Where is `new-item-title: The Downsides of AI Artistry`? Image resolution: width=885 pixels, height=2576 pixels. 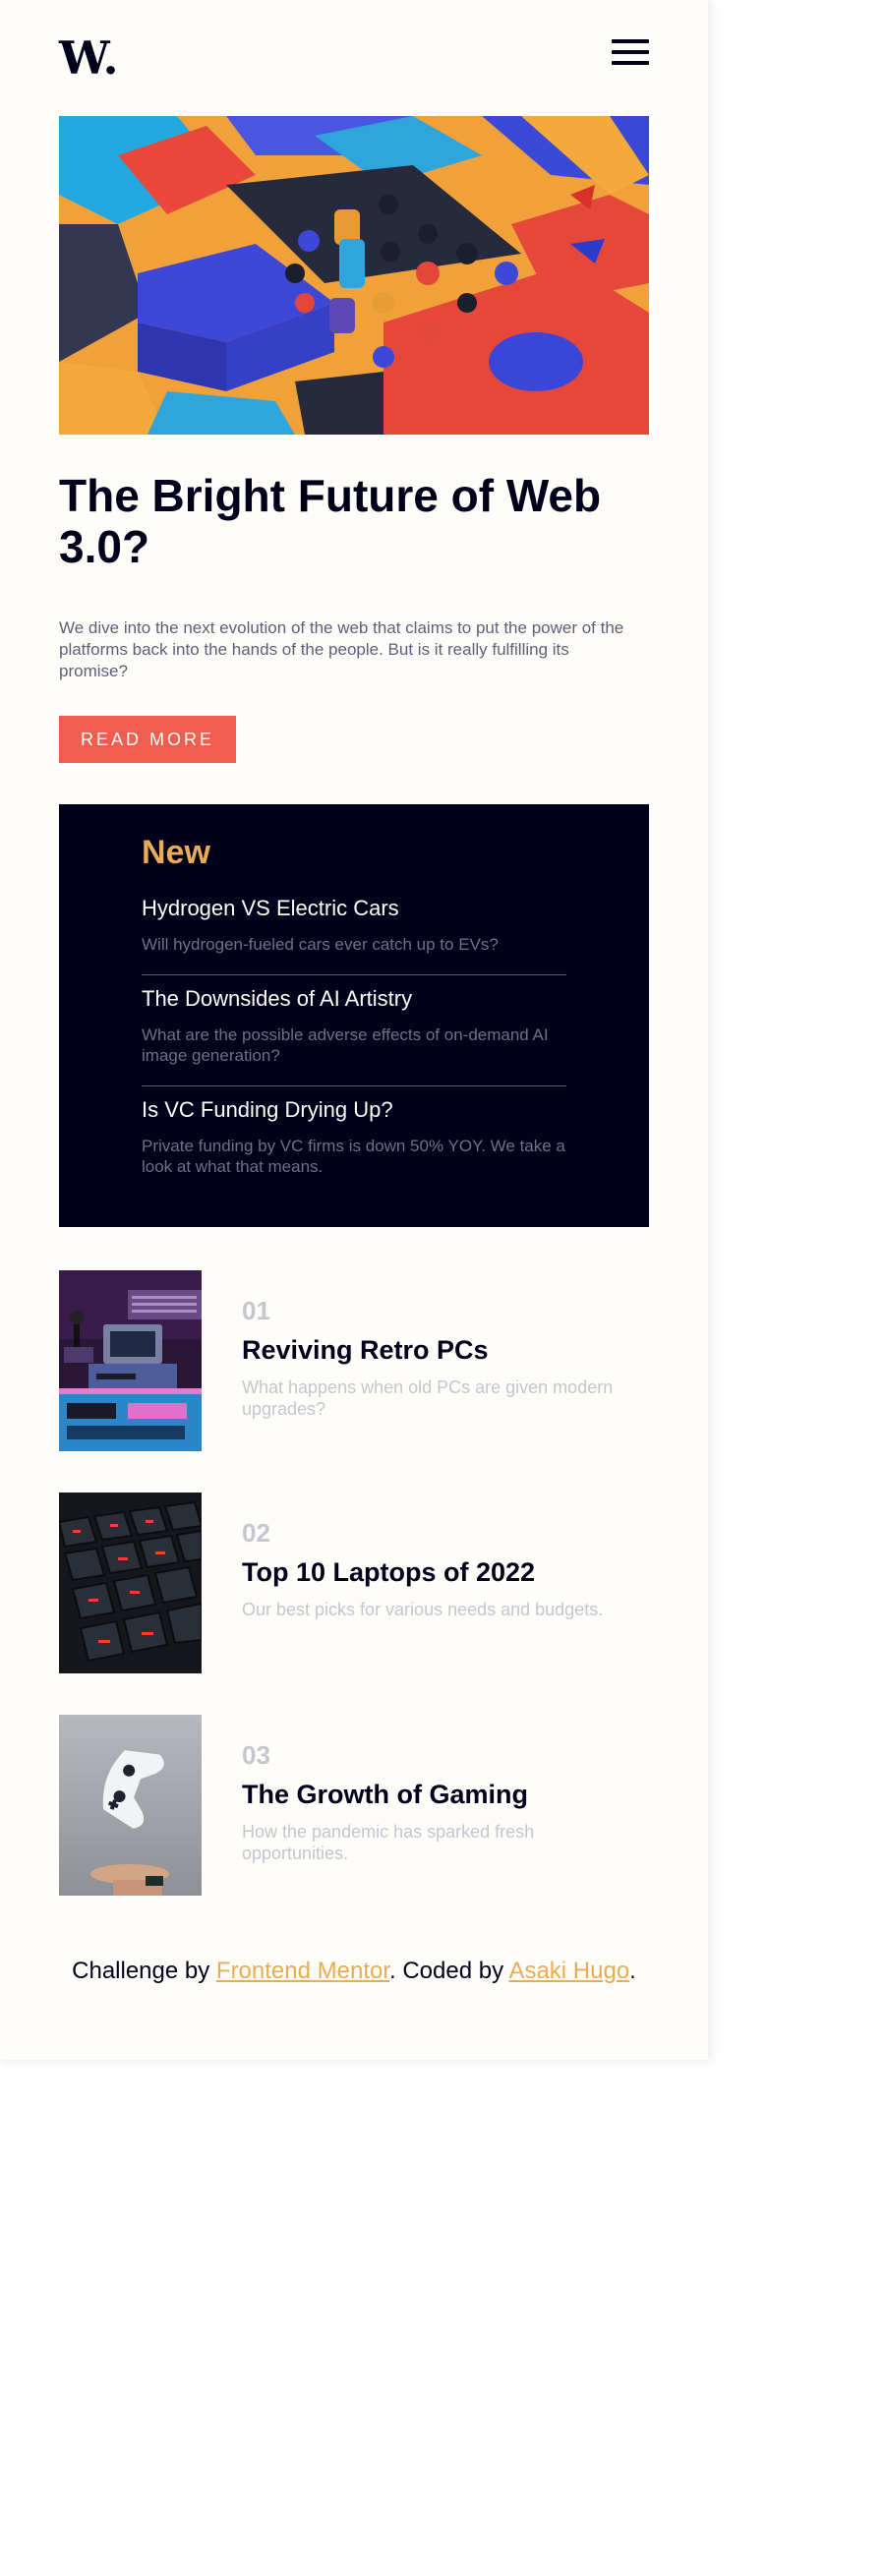 new-item-title: The Downsides of AI Artistry is located at coordinates (354, 999).